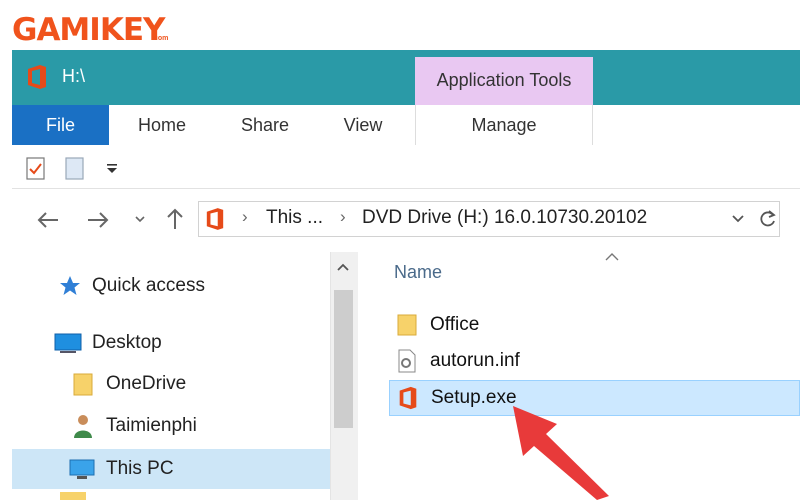 Image resolution: width=800 pixels, height=500 pixels. I want to click on desktop-icon, so click(68, 343).